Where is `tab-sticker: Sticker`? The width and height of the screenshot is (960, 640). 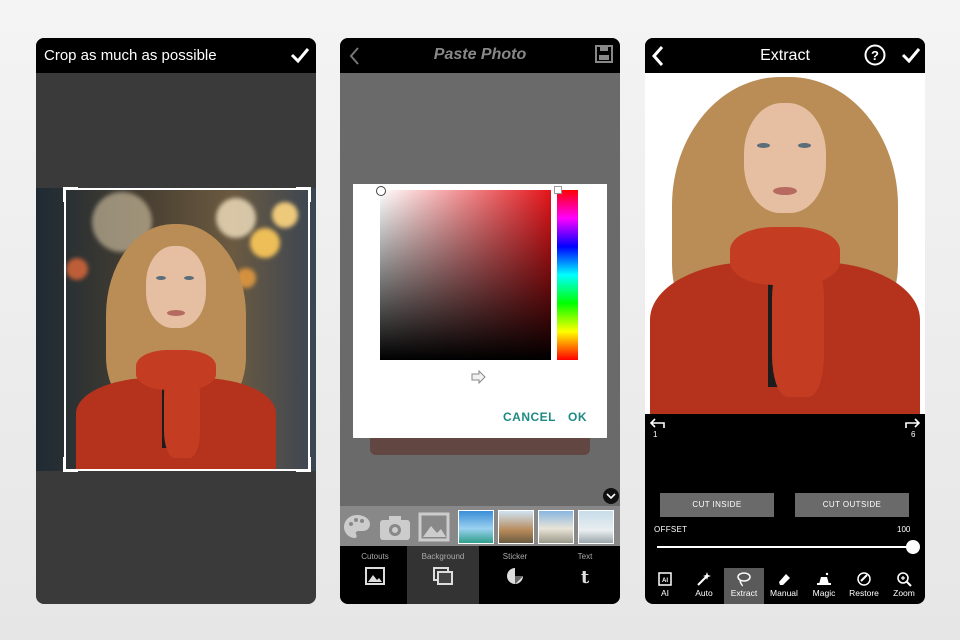
tab-sticker: Sticker is located at coordinates (515, 575).